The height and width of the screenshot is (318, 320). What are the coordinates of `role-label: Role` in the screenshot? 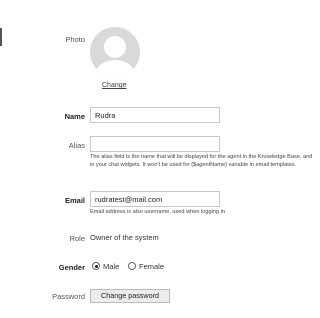 It's located at (77, 238).